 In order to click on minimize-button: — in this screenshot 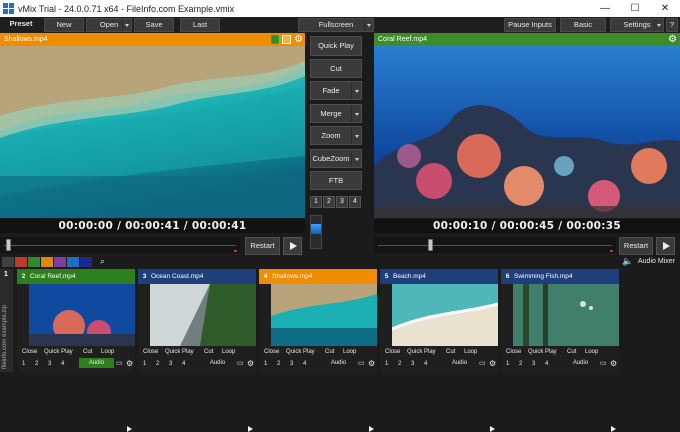, I will do `click(605, 8)`.